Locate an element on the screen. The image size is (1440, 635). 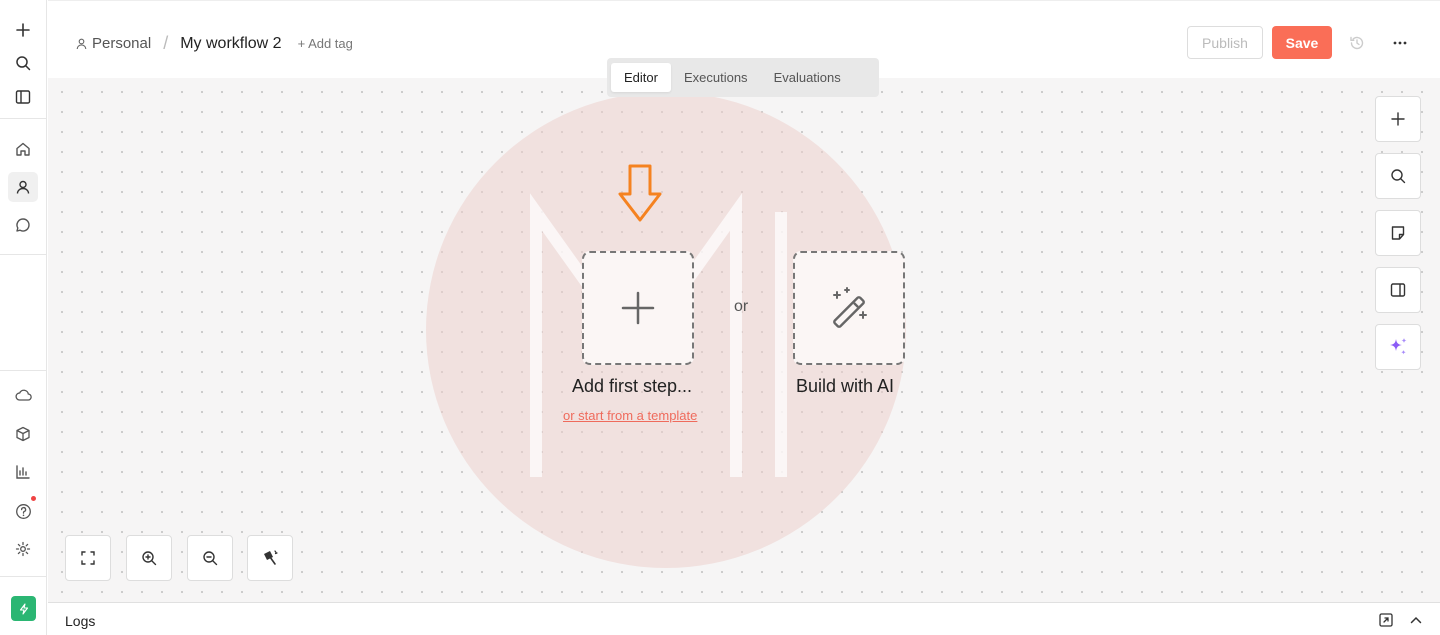
chart-icon is located at coordinates (23, 472).